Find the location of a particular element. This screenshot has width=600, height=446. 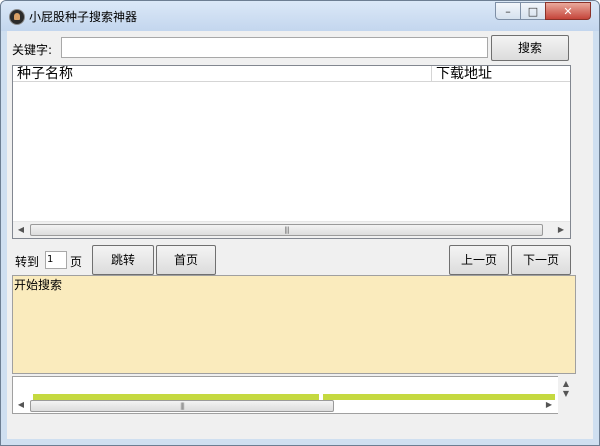

minimize-icon: – is located at coordinates (508, 11).